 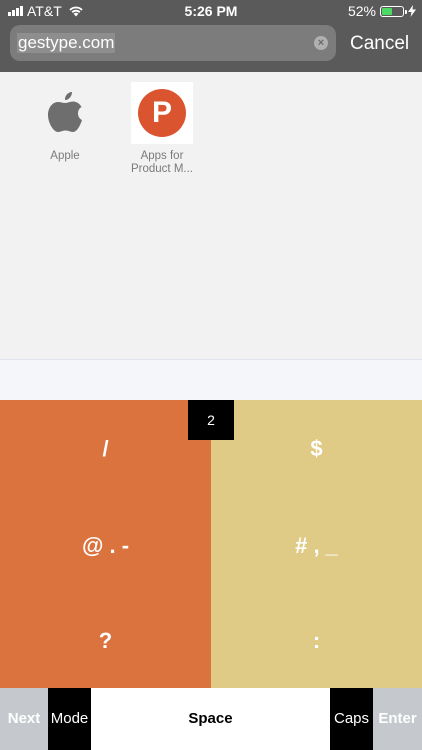 I want to click on status-right: 52%, so click(x=382, y=11).